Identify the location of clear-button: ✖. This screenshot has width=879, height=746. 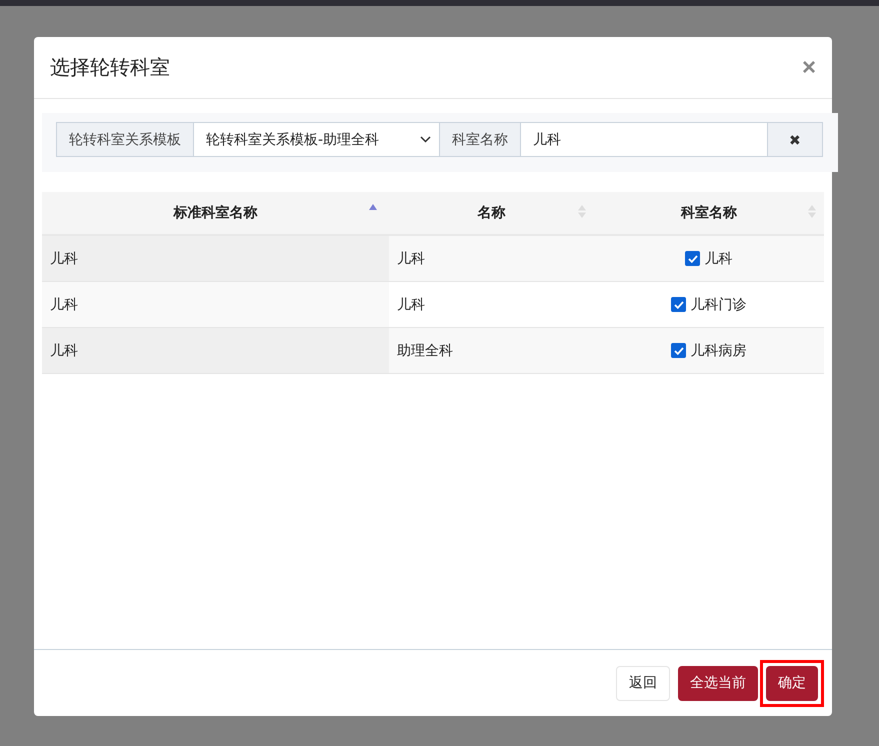
(795, 139).